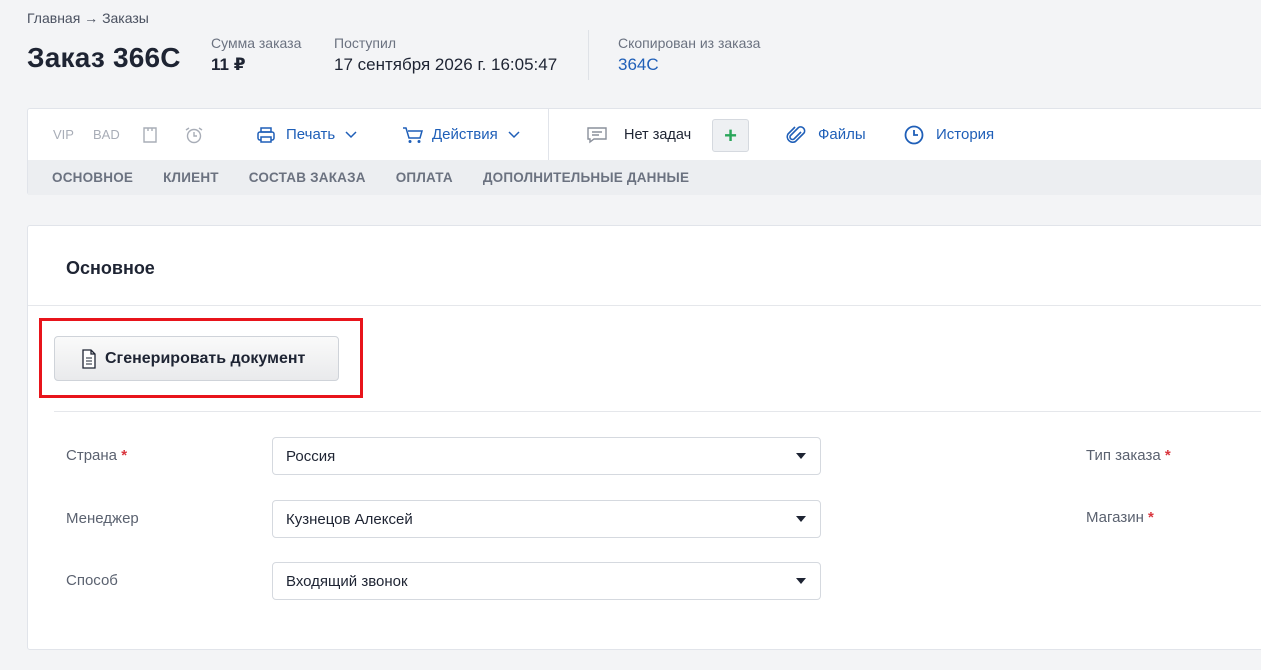 The height and width of the screenshot is (670, 1261). Describe the element at coordinates (191, 177) in the screenshot. I see `tab-client: КЛИЕНТ` at that location.